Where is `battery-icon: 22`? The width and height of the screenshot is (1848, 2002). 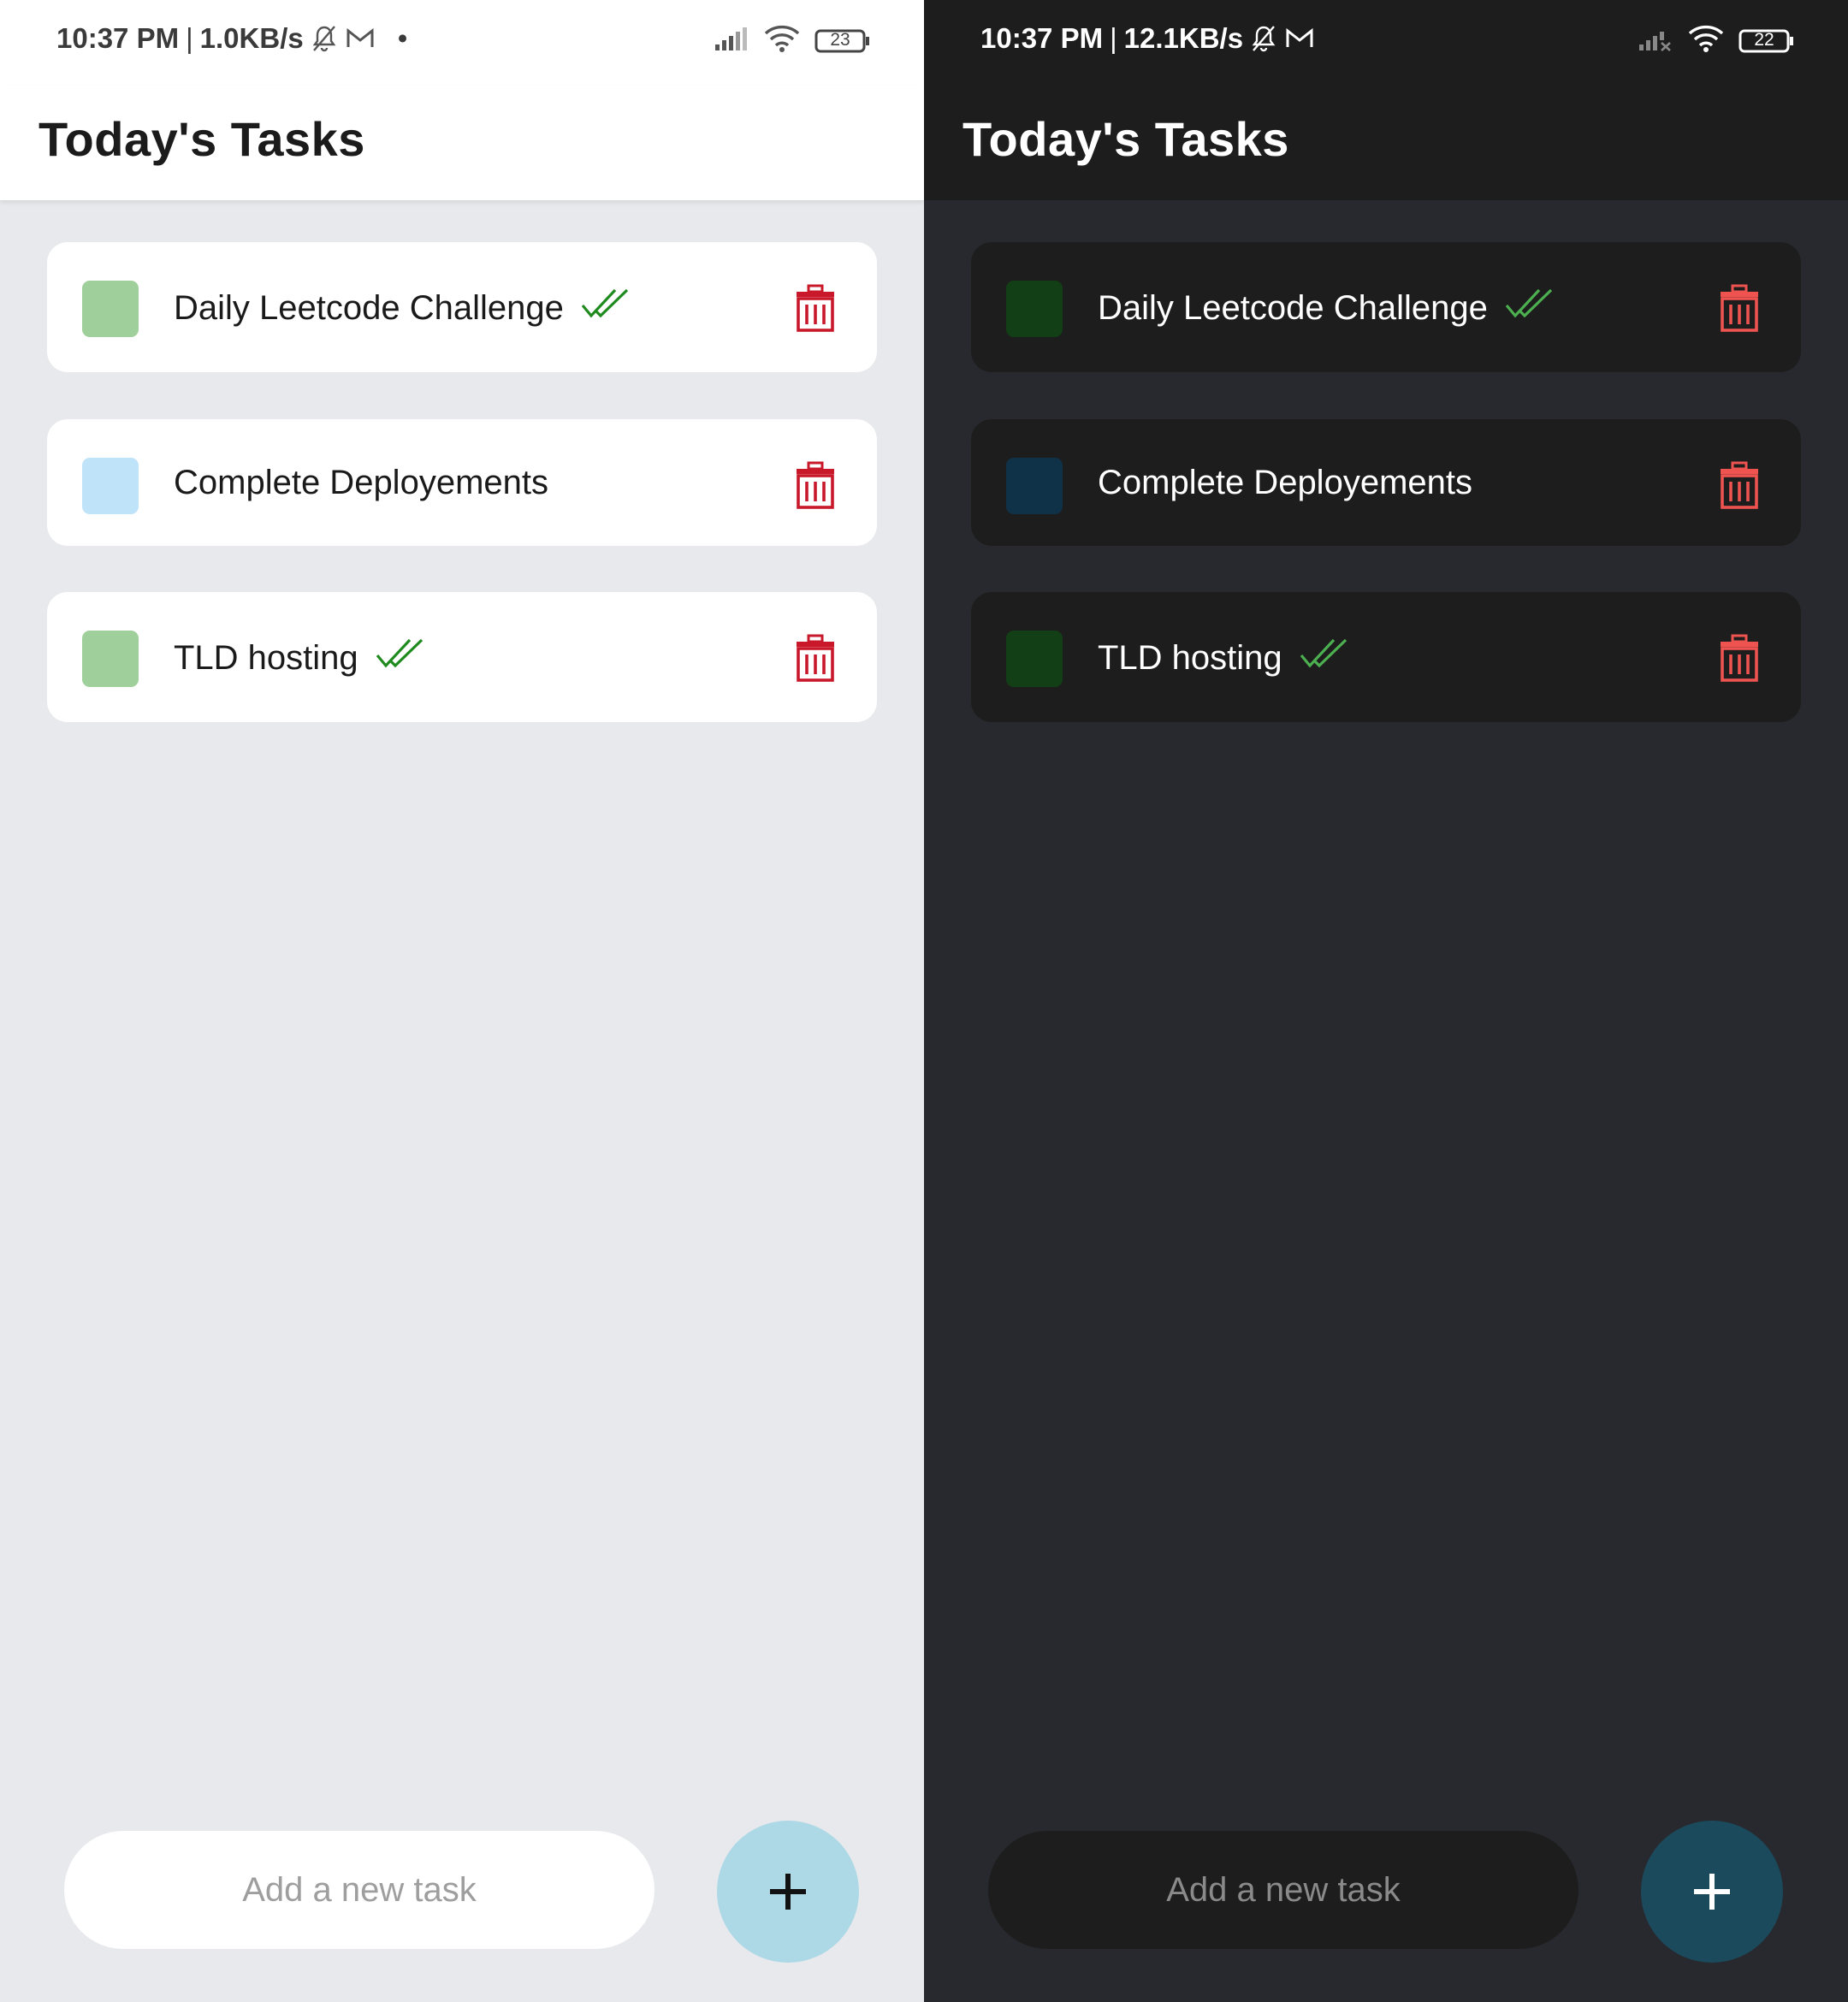
battery-icon: 22 is located at coordinates (1766, 41).